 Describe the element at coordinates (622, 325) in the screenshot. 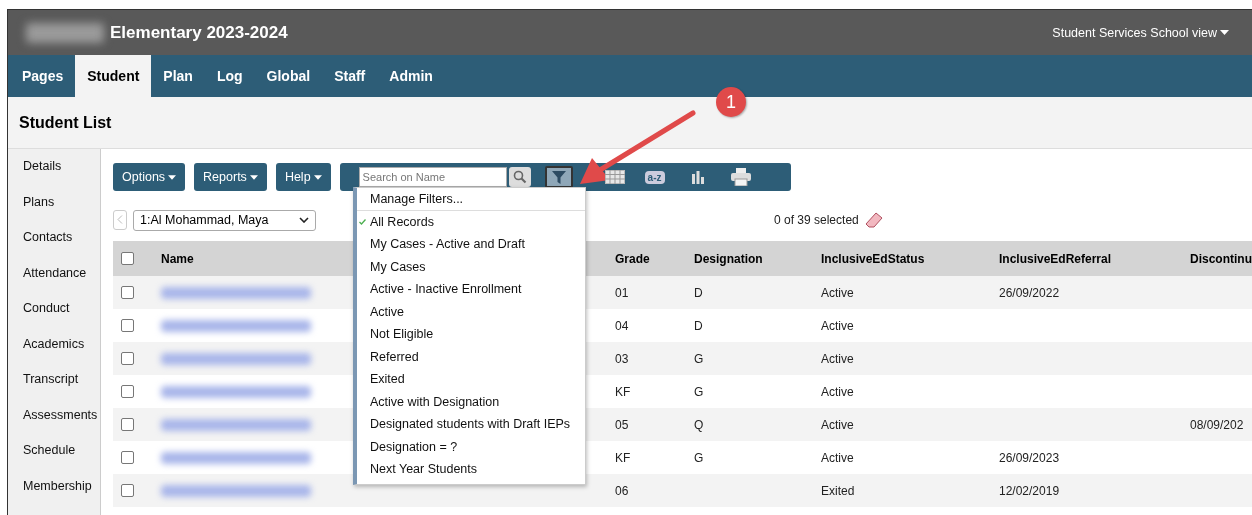

I see `table-cell: 04` at that location.